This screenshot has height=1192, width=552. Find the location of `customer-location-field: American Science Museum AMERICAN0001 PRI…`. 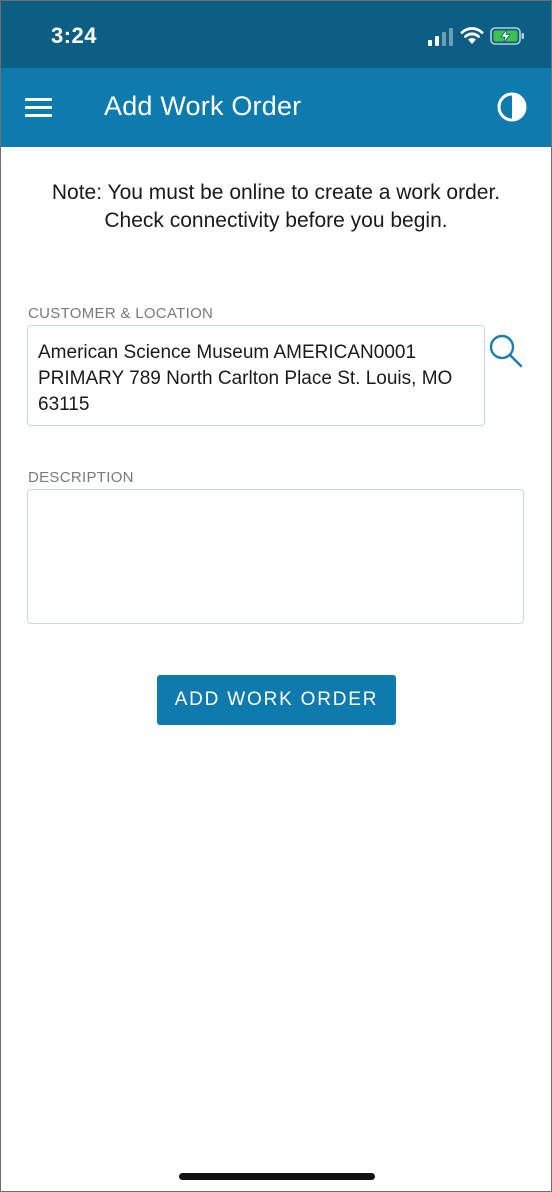

customer-location-field: American Science Museum AMERICAN0001 PRI… is located at coordinates (256, 375).